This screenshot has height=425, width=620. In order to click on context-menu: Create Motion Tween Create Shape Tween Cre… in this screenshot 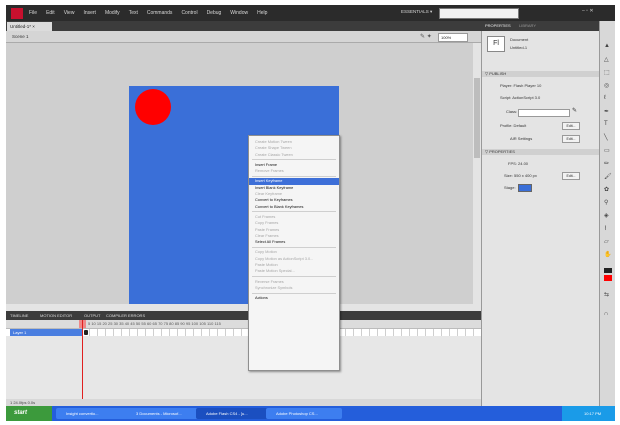, I will do `click(294, 253)`.